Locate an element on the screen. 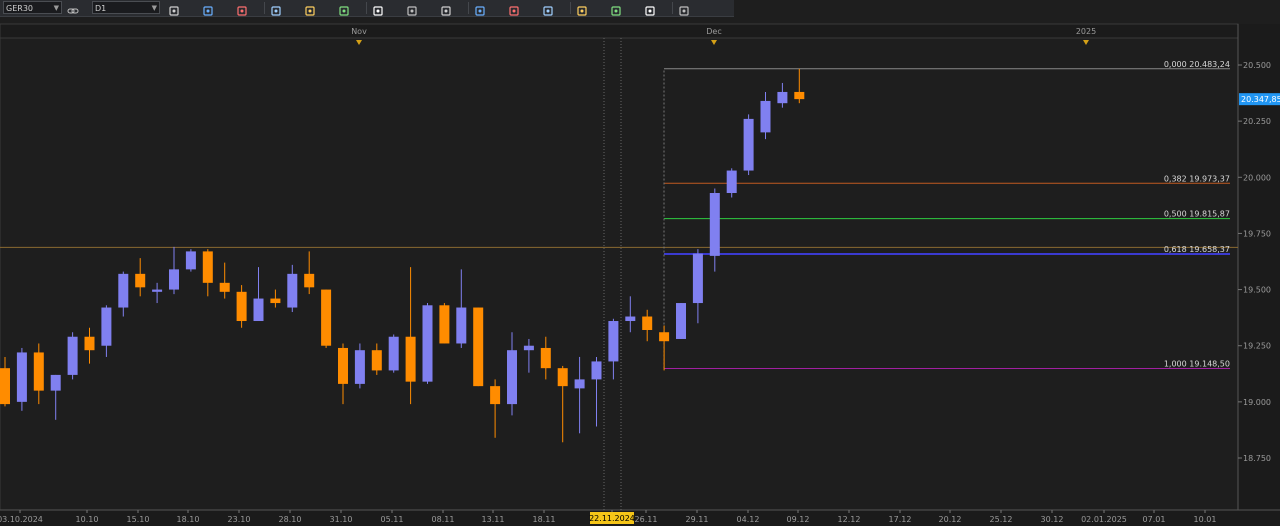 Image resolution: width=1280 pixels, height=526 pixels. time-tick-label: 13.11 is located at coordinates (493, 519).